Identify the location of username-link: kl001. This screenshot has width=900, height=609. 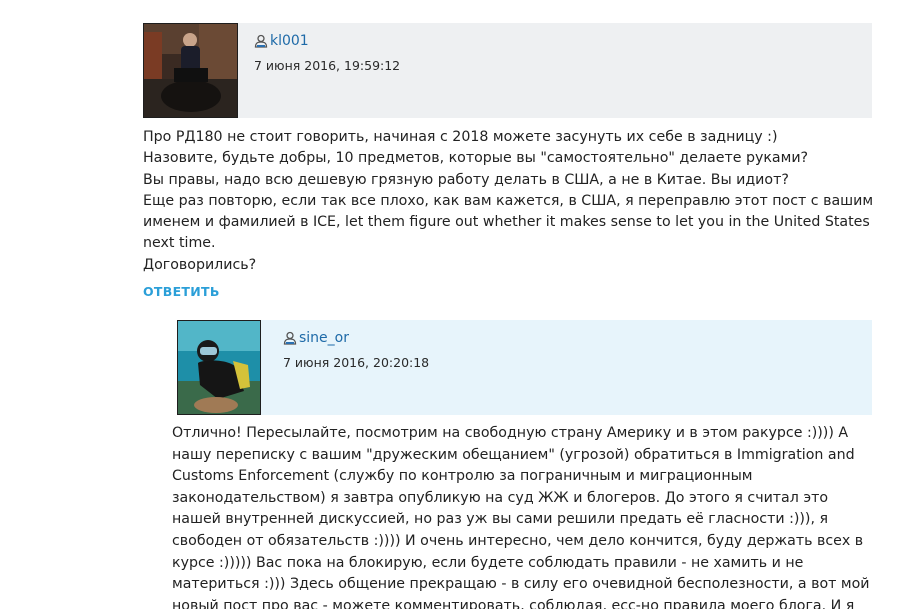
(281, 41).